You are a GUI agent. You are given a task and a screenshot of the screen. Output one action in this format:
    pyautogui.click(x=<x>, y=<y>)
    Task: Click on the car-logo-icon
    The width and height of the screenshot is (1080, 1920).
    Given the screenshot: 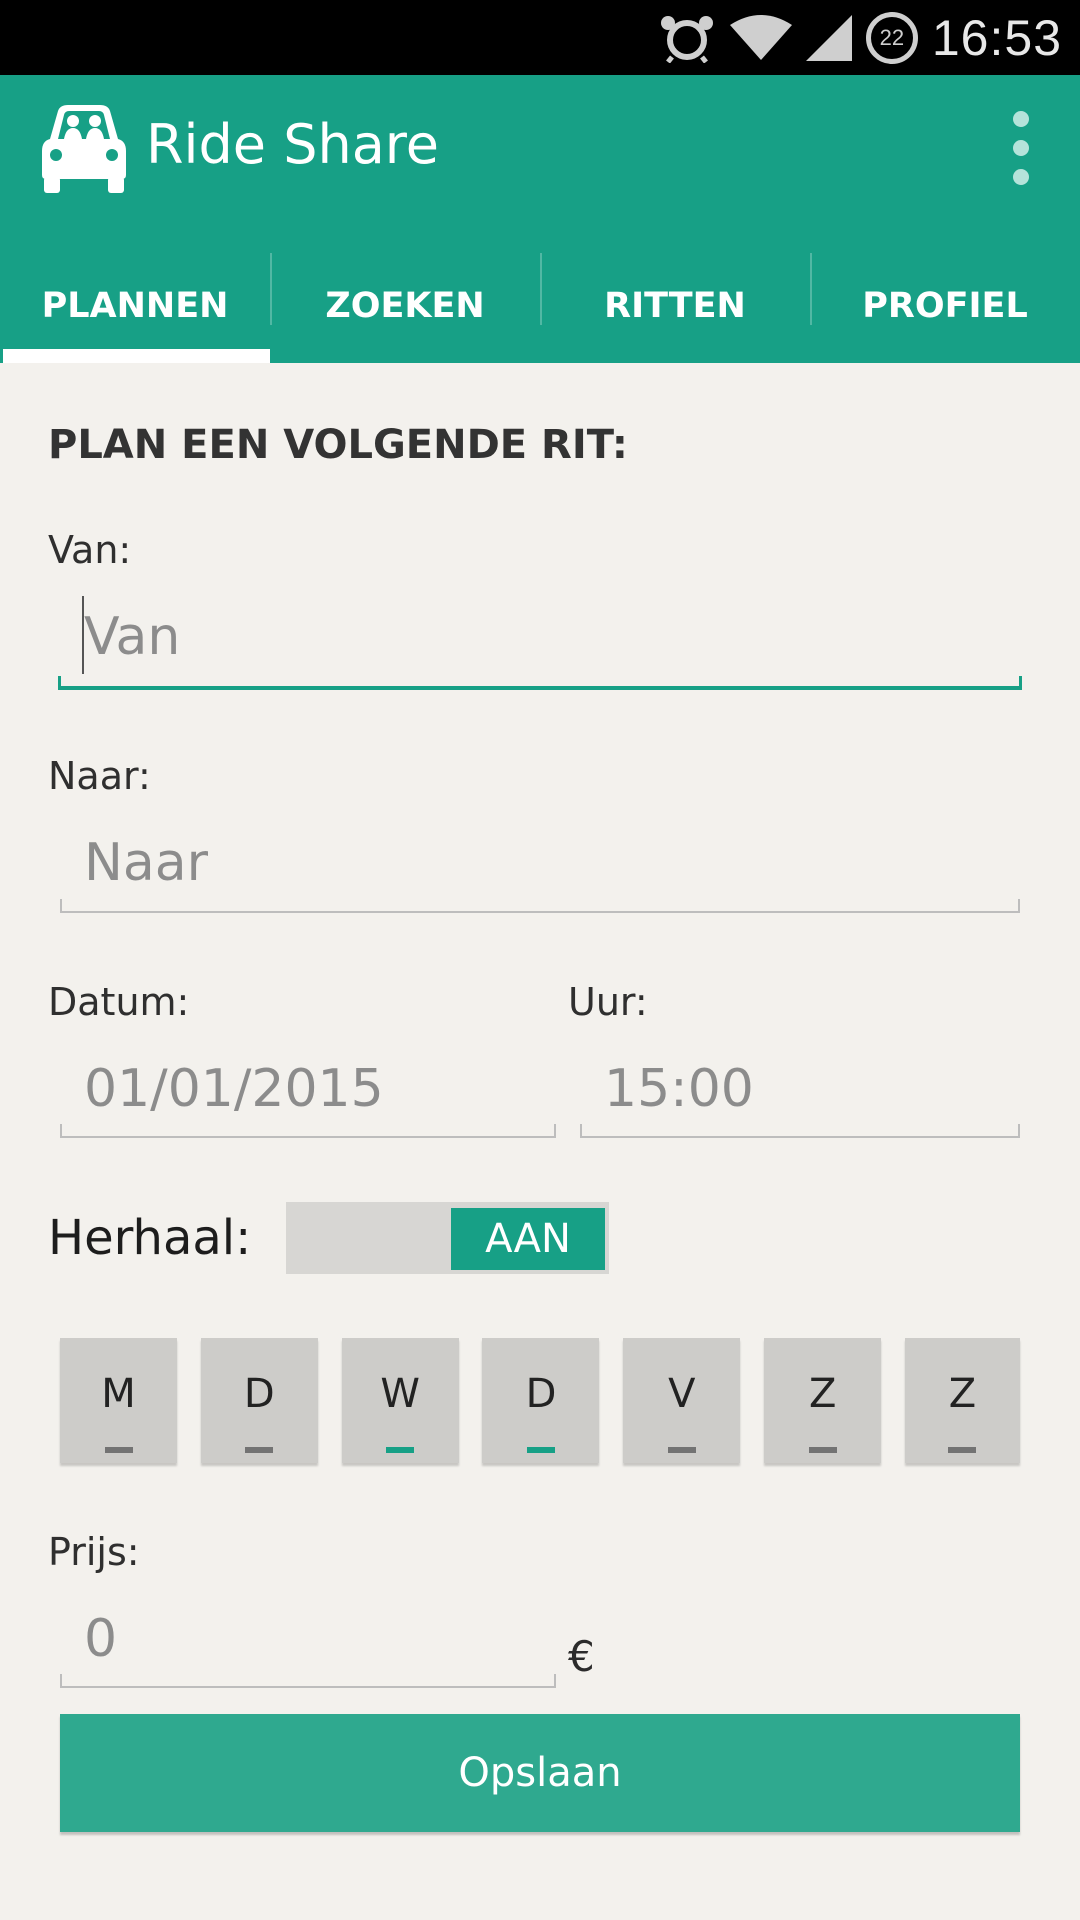 What is the action you would take?
    pyautogui.click(x=84, y=149)
    